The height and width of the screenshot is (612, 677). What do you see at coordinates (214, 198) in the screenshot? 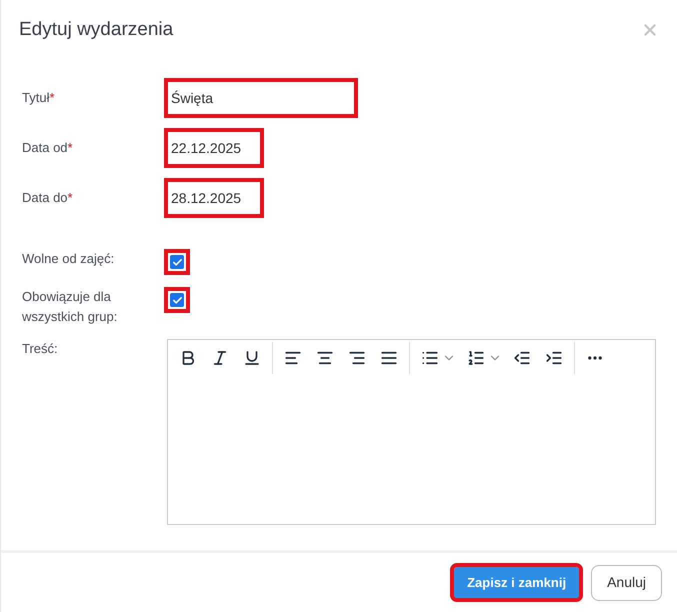
I see `input-field: 28.12.2025` at bounding box center [214, 198].